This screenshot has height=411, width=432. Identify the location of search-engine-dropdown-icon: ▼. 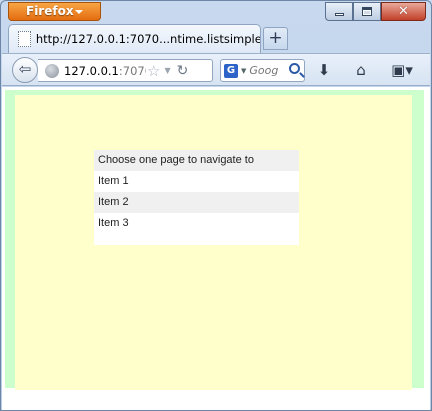
(243, 71).